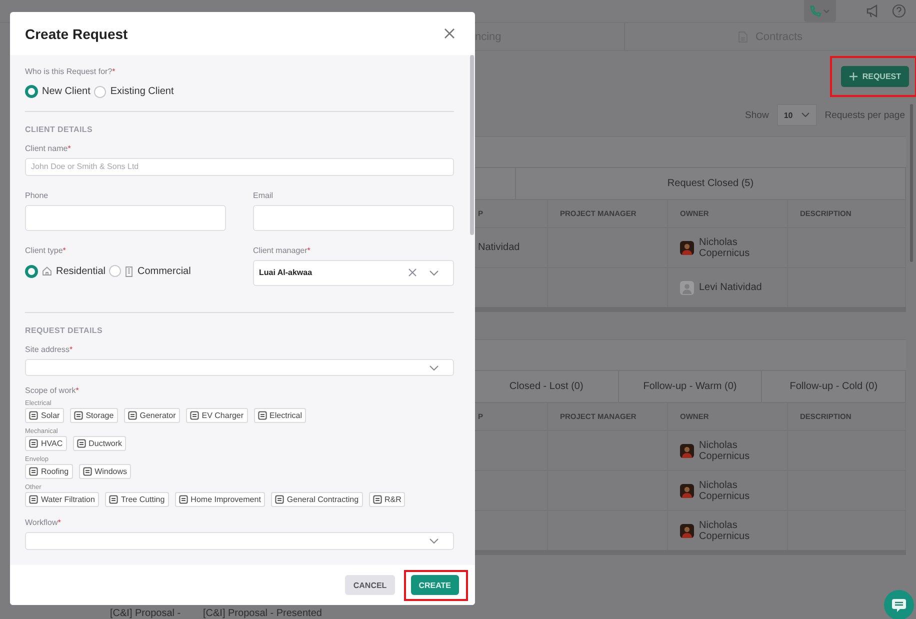 This screenshot has height=619, width=916. I want to click on clear-icon, so click(412, 273).